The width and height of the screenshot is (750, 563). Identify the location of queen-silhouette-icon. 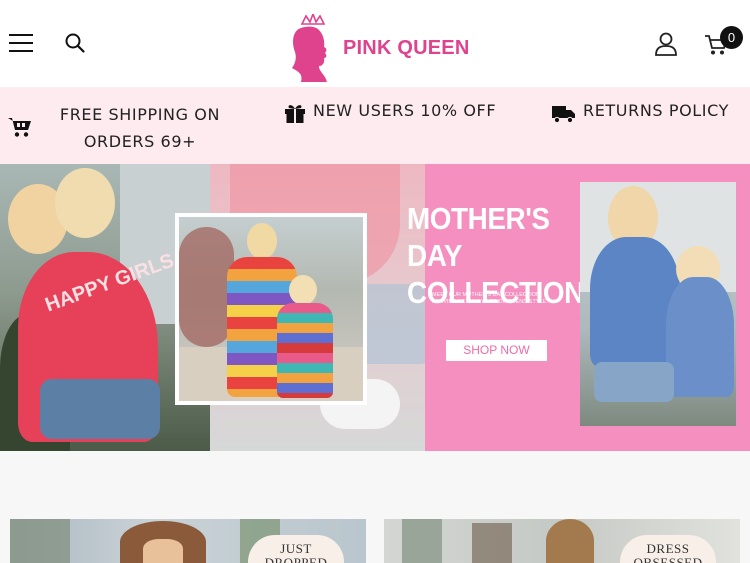
(309, 48).